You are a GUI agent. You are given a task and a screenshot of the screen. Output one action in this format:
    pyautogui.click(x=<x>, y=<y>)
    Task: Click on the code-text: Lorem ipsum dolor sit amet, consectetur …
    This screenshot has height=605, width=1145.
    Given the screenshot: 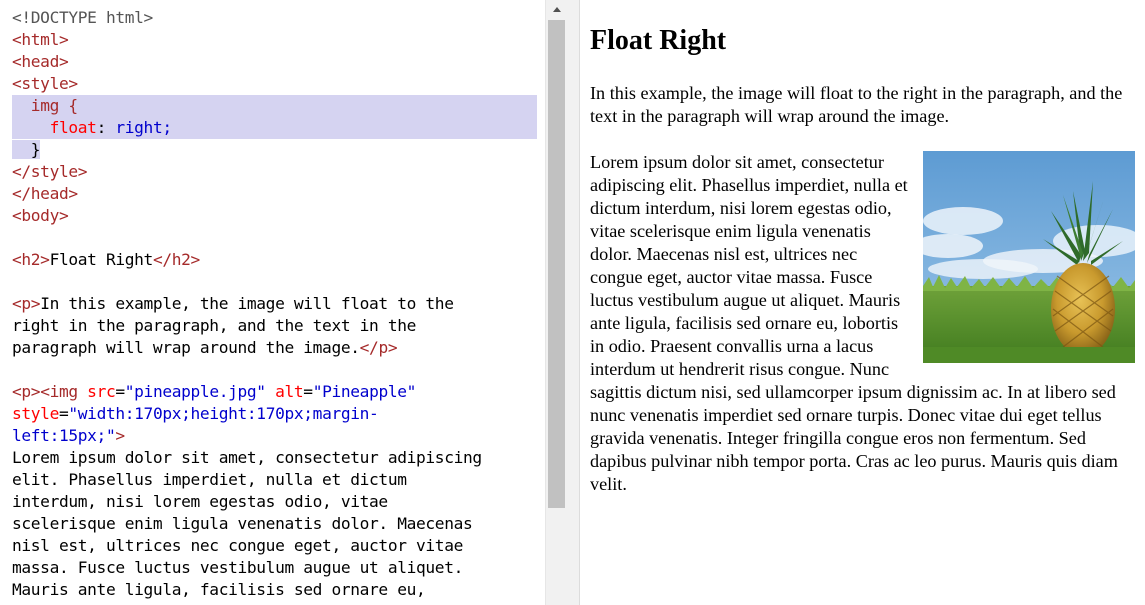 What is the action you would take?
    pyautogui.click(x=247, y=457)
    